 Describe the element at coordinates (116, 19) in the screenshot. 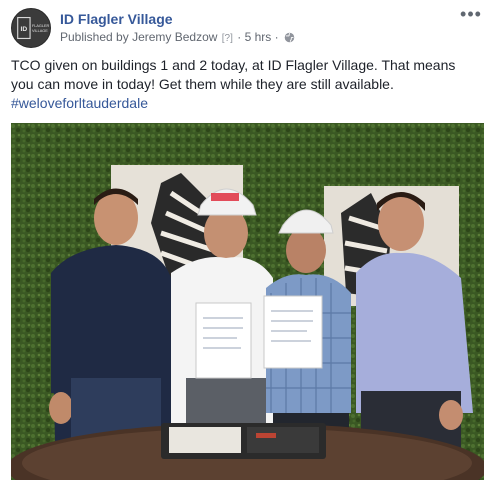

I see `page-name-link: ID Flagler Village` at that location.